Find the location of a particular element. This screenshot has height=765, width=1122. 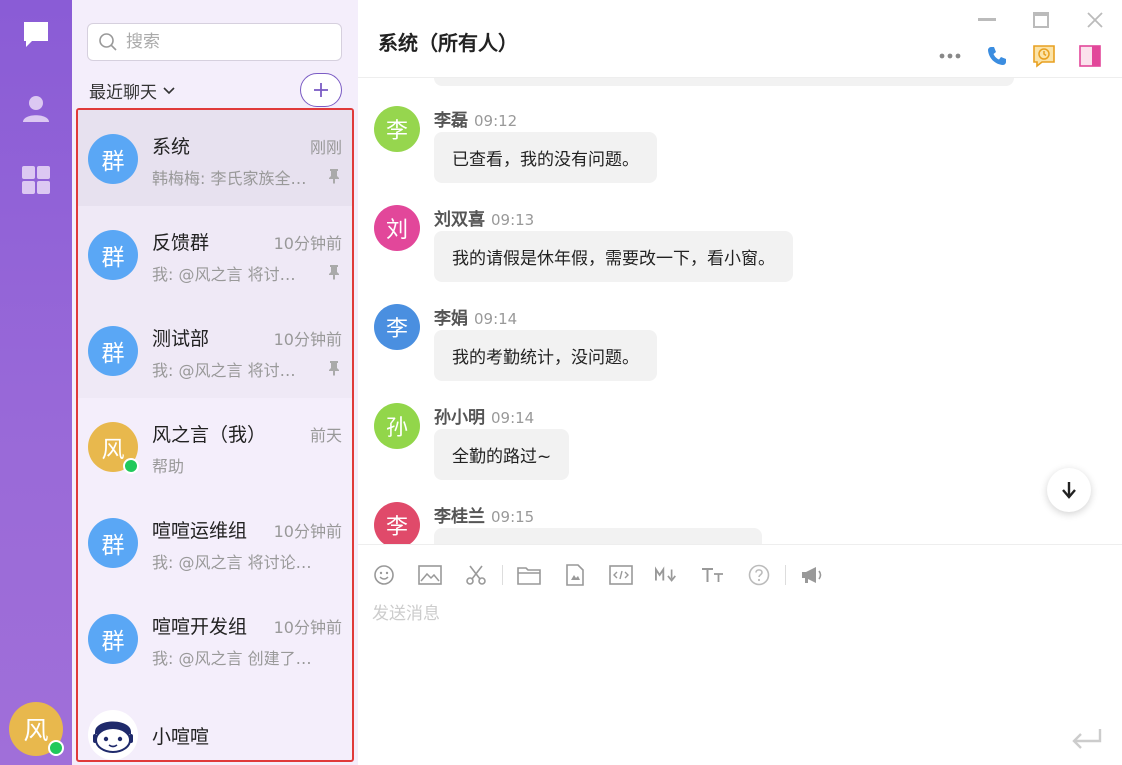

megaphone-icon is located at coordinates (812, 575).